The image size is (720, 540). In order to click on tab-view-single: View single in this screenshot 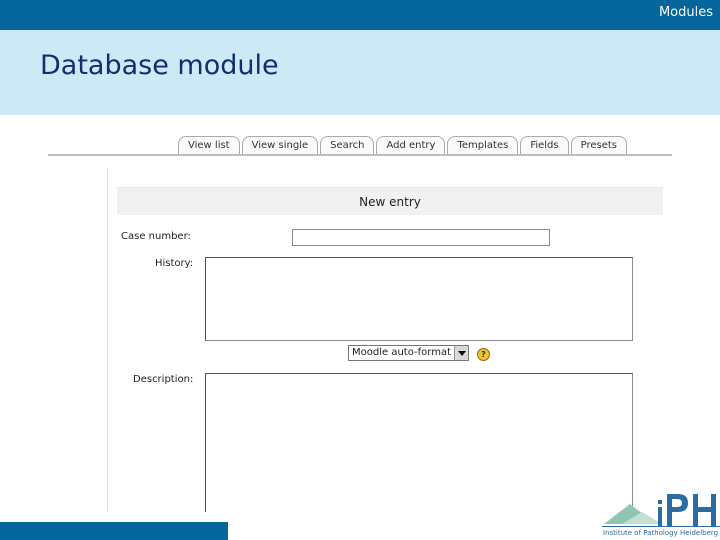, I will do `click(280, 145)`.